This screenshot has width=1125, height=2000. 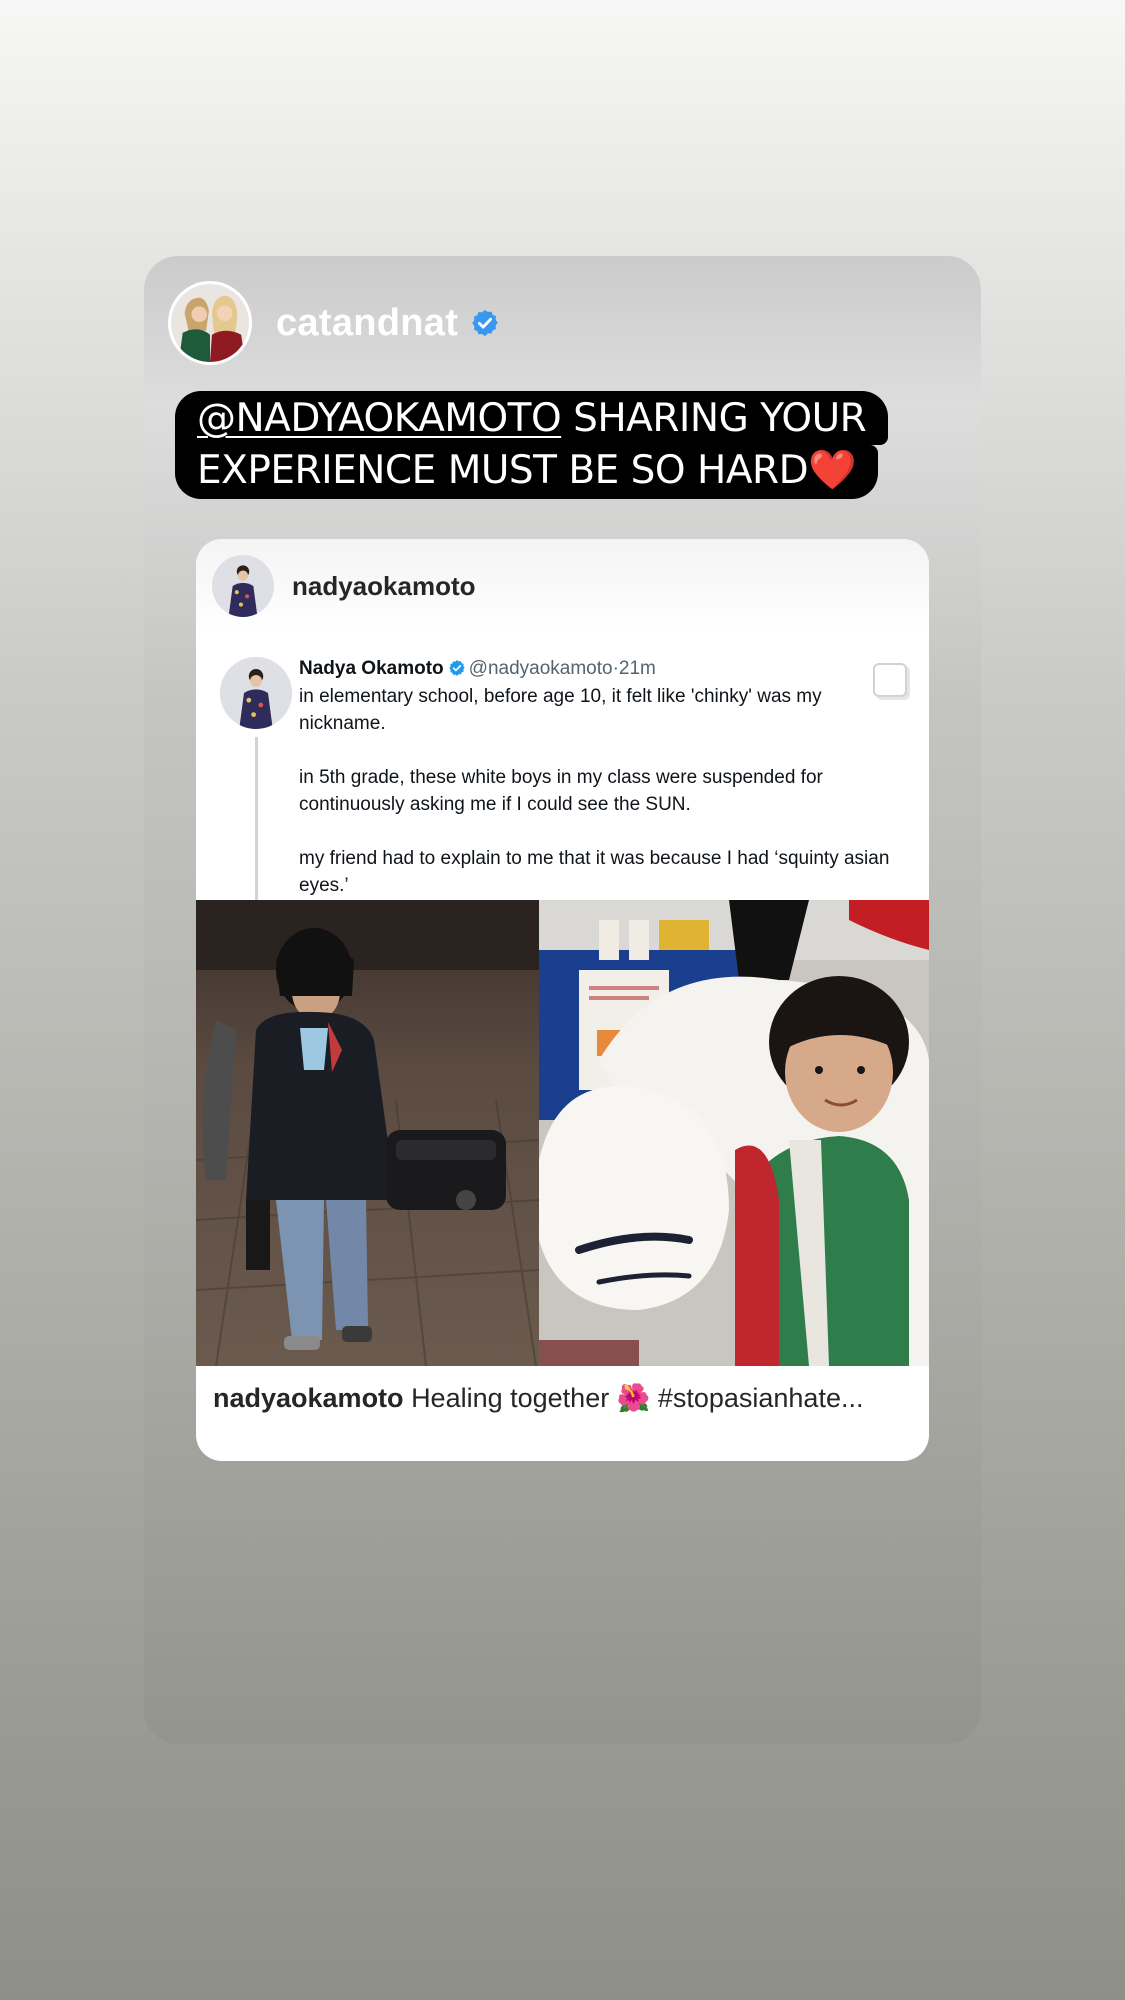 I want to click on photo-child-with-suitcase, so click(x=367, y=1133).